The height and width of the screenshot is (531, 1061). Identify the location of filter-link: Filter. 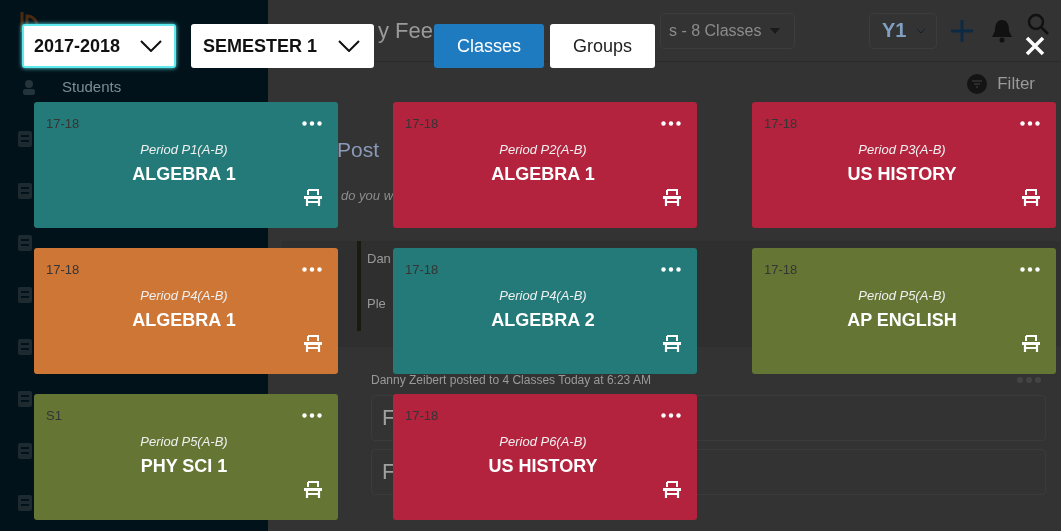
(1016, 84).